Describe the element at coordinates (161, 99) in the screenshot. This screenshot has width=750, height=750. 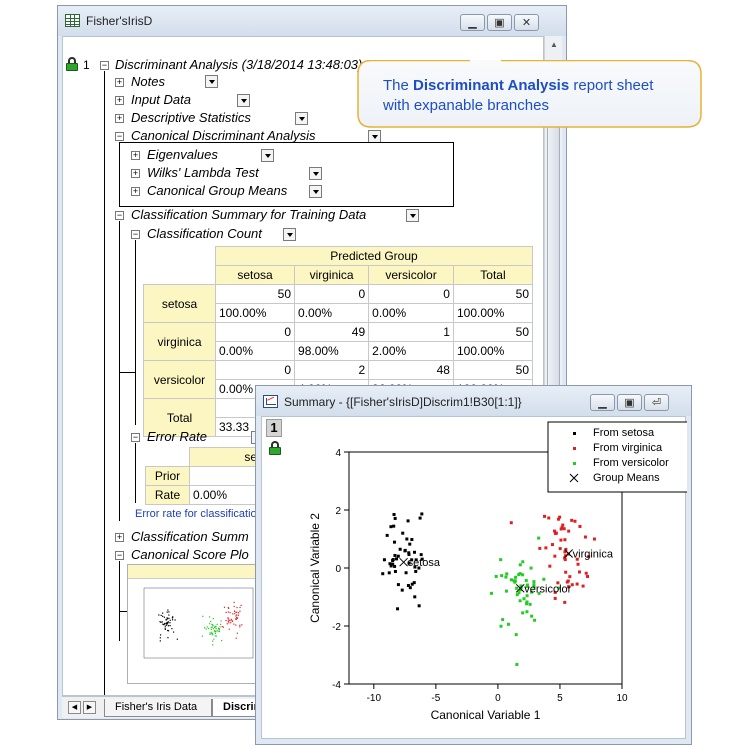
I see `input-data-branch: Input Data` at that location.